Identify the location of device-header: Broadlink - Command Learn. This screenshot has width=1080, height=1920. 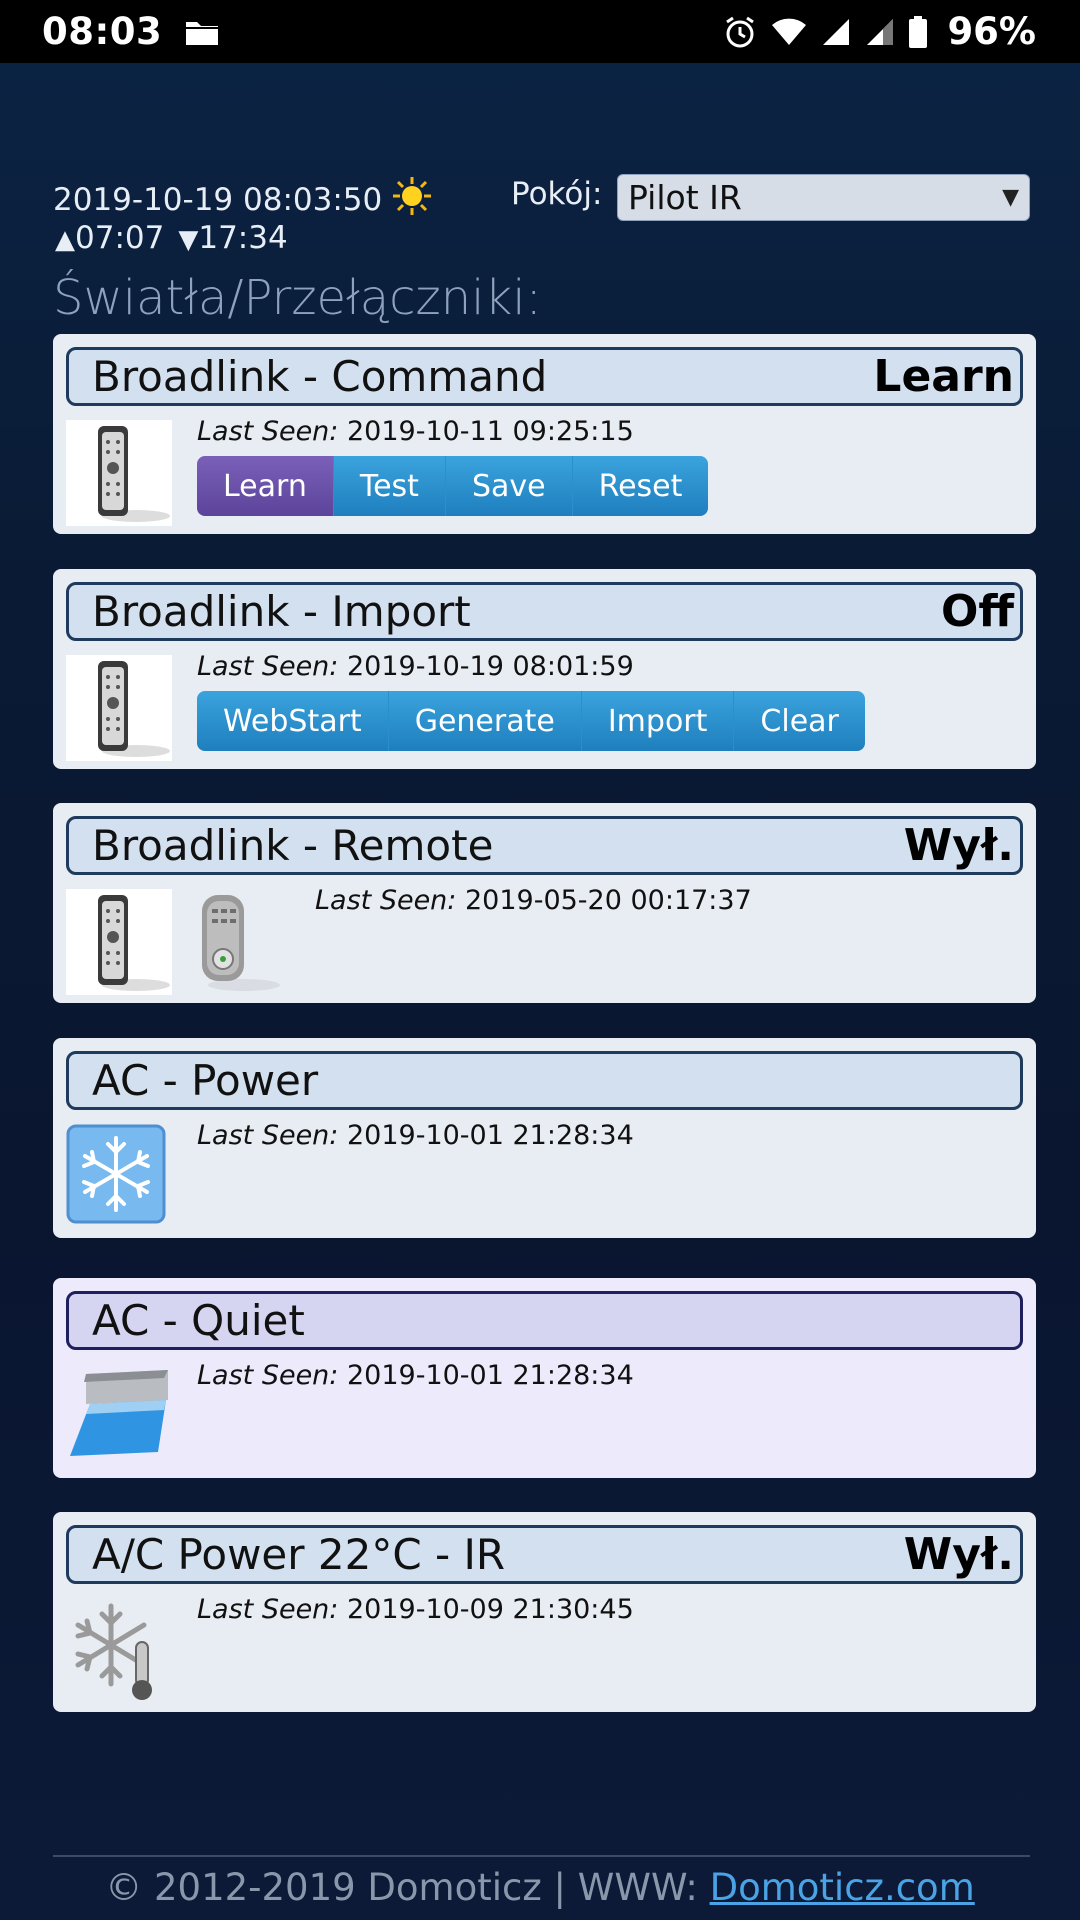
(544, 376).